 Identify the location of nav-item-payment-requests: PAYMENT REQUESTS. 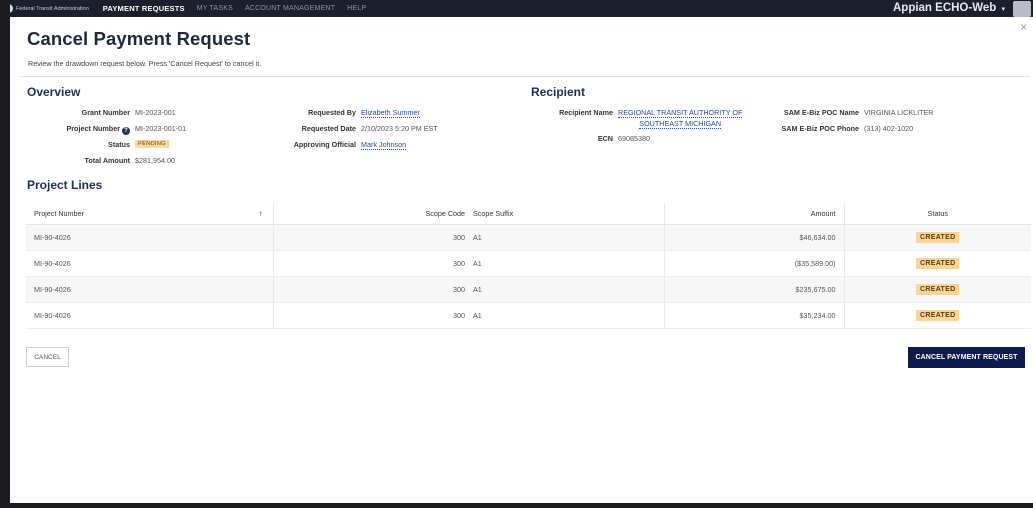
(144, 8).